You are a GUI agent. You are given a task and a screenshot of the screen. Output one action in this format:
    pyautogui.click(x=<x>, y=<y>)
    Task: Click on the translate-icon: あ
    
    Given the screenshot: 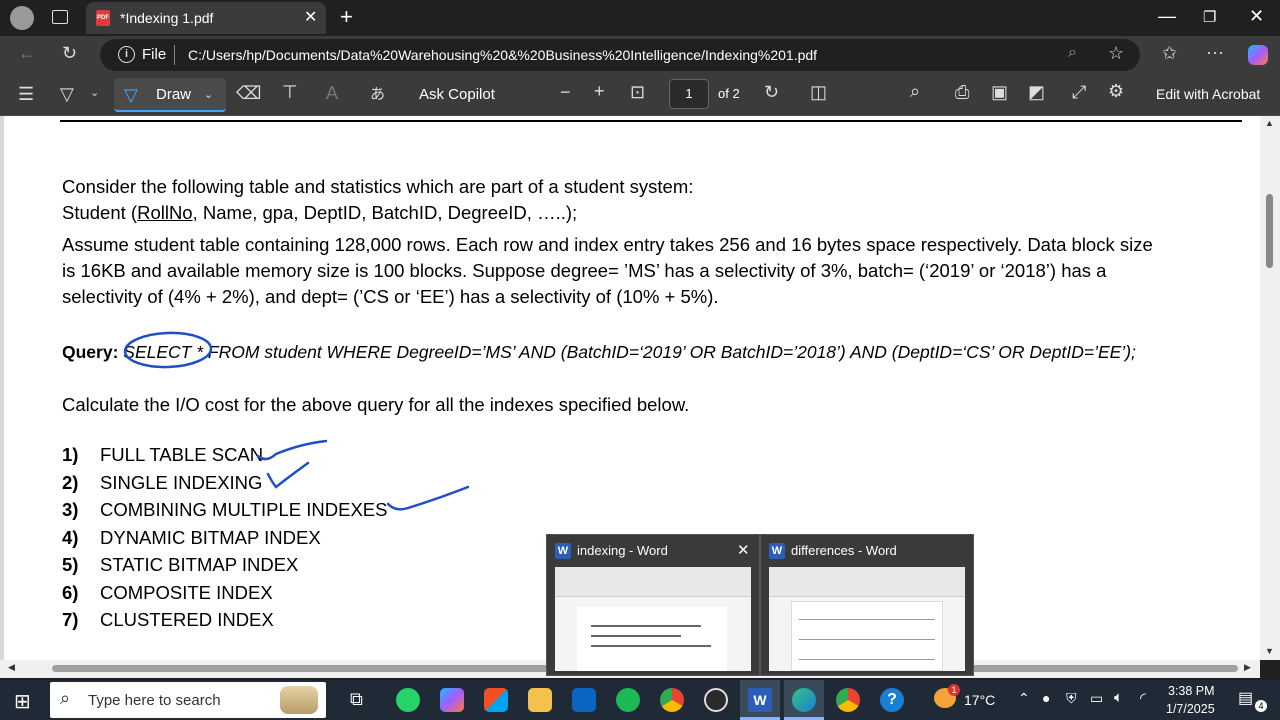 What is the action you would take?
    pyautogui.click(x=377, y=93)
    